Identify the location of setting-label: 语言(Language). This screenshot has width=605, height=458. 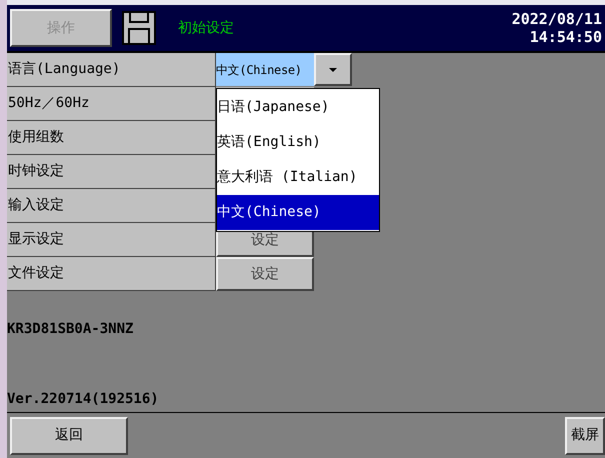
(111, 70).